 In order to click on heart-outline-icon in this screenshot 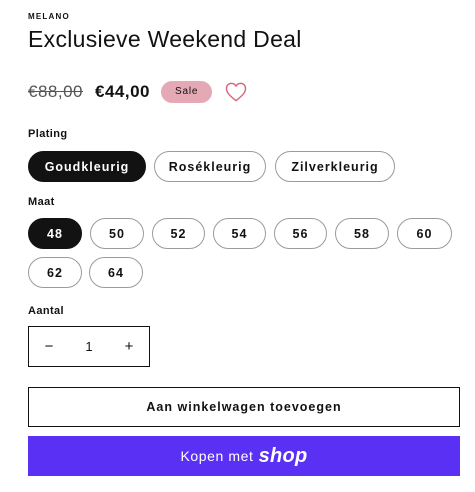, I will do `click(236, 92)`.